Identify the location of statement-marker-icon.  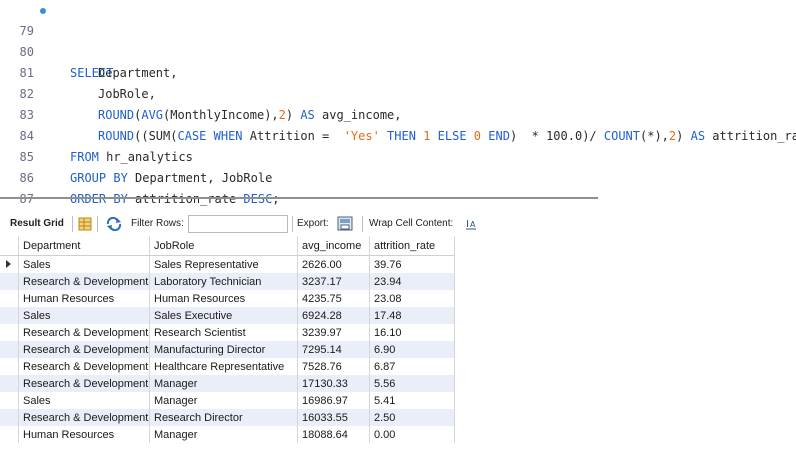
(43, 11).